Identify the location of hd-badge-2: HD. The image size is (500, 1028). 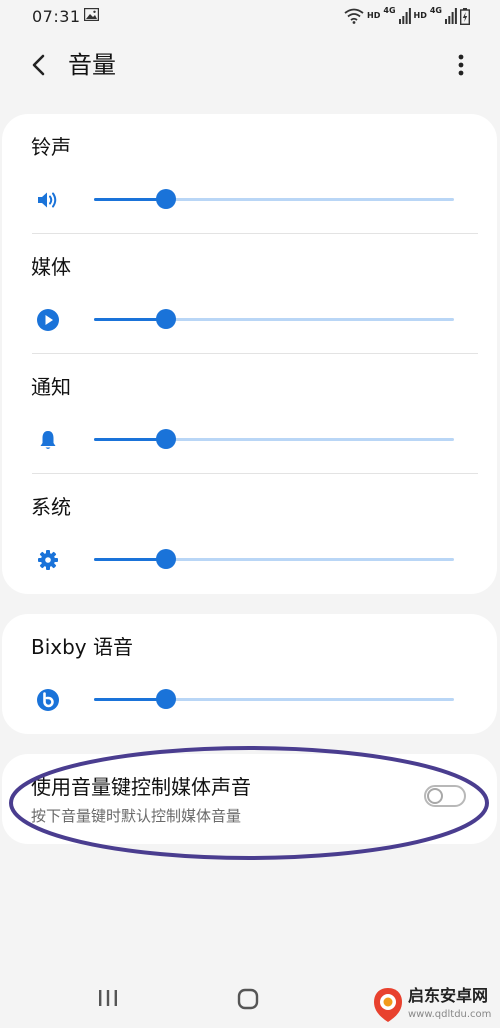
(420, 15).